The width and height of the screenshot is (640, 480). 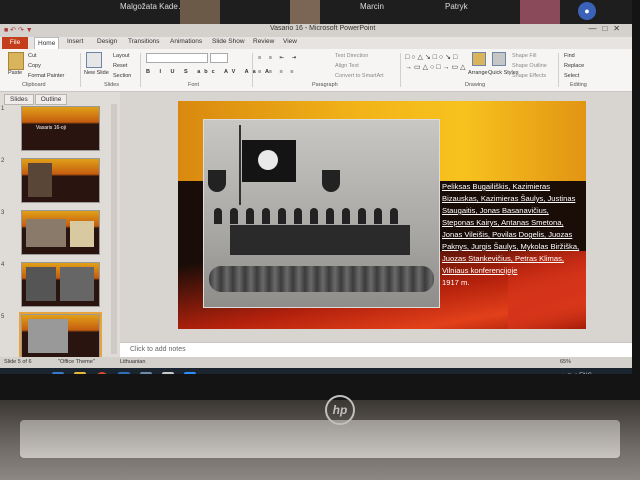 I want to click on slide-thumbnail-selected, so click(x=60, y=336).